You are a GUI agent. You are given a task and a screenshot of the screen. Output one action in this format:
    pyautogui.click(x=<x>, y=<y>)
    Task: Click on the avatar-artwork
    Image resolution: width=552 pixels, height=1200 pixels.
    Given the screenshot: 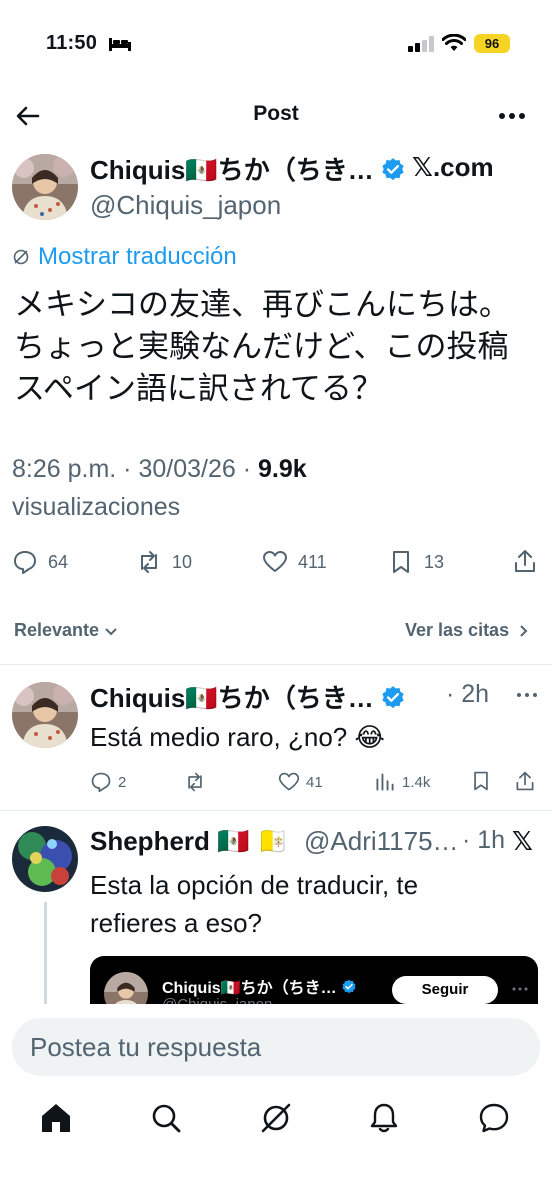 What is the action you would take?
    pyautogui.click(x=45, y=859)
    